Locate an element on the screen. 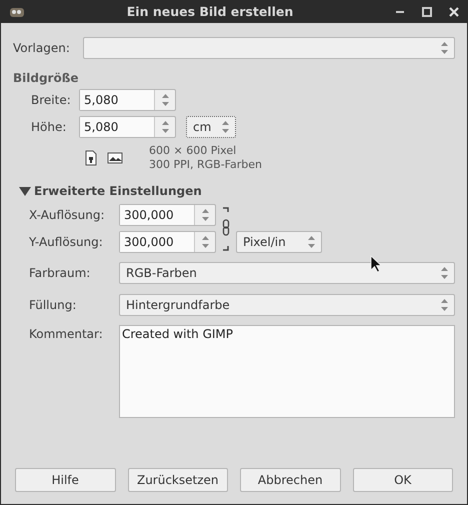 This screenshot has height=505, width=468. dialog-button: Zurücksetzen is located at coordinates (178, 480).